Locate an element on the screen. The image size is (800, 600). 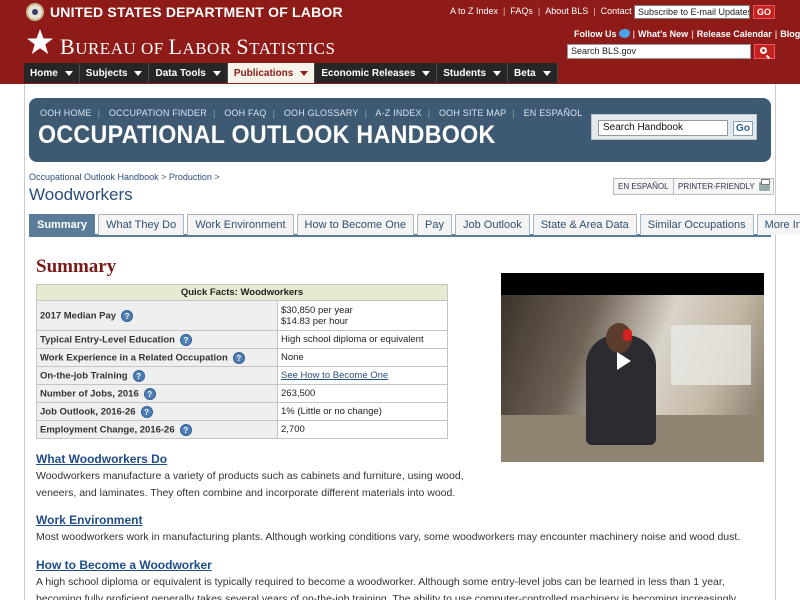
ooh-home-link: OOH HOME is located at coordinates (66, 113).